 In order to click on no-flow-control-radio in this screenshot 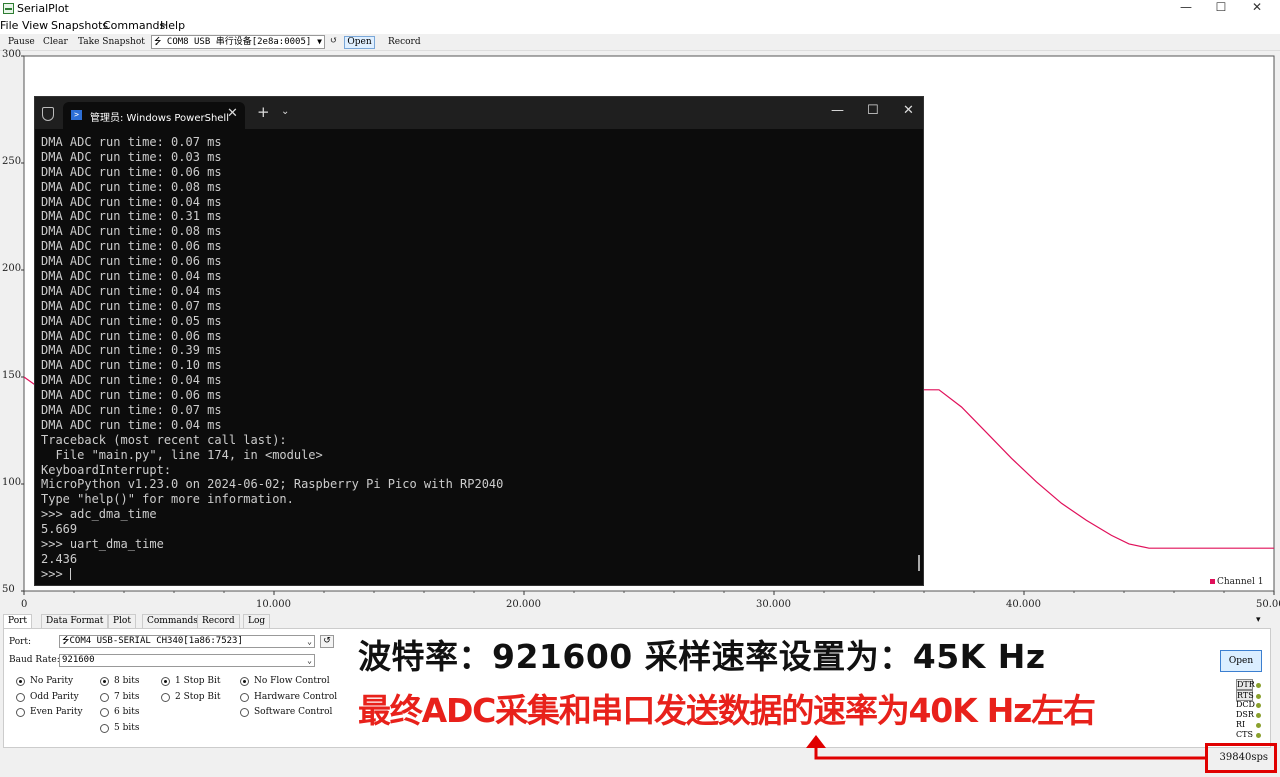, I will do `click(244, 681)`.